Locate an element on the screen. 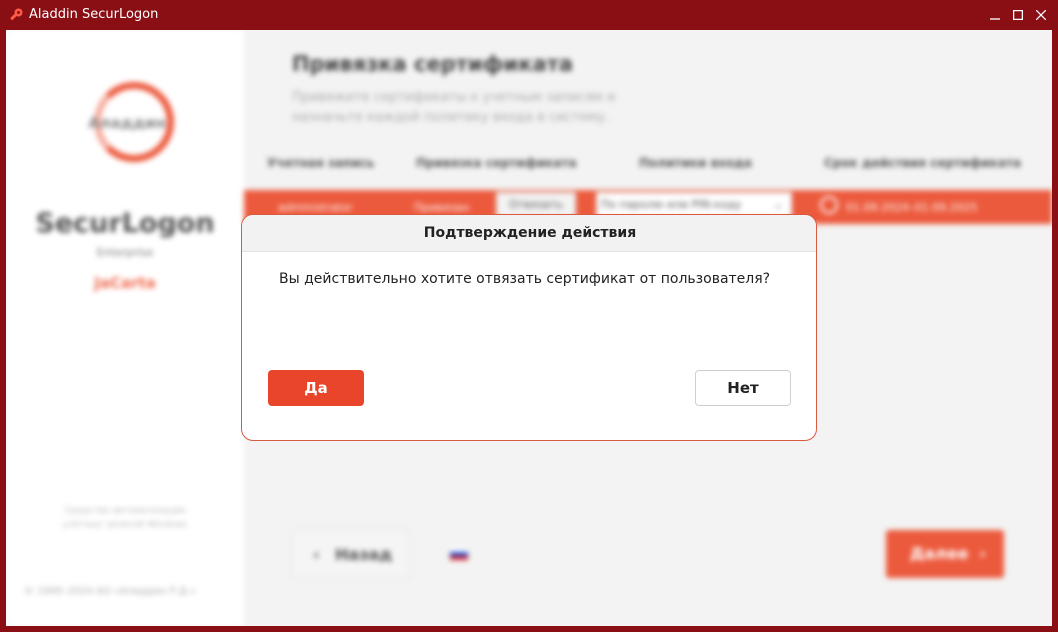  ru-flag-icon is located at coordinates (459, 554).